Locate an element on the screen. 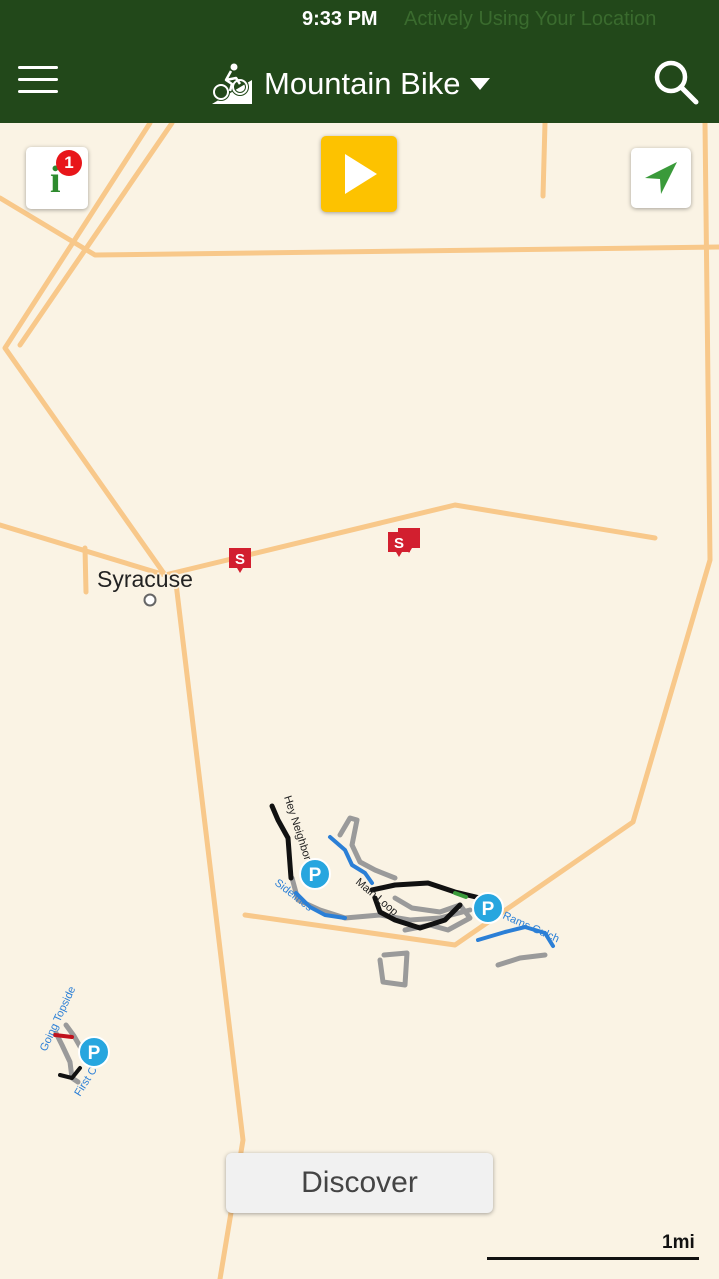  city-label-syracuse: Syracuse is located at coordinates (145, 579).